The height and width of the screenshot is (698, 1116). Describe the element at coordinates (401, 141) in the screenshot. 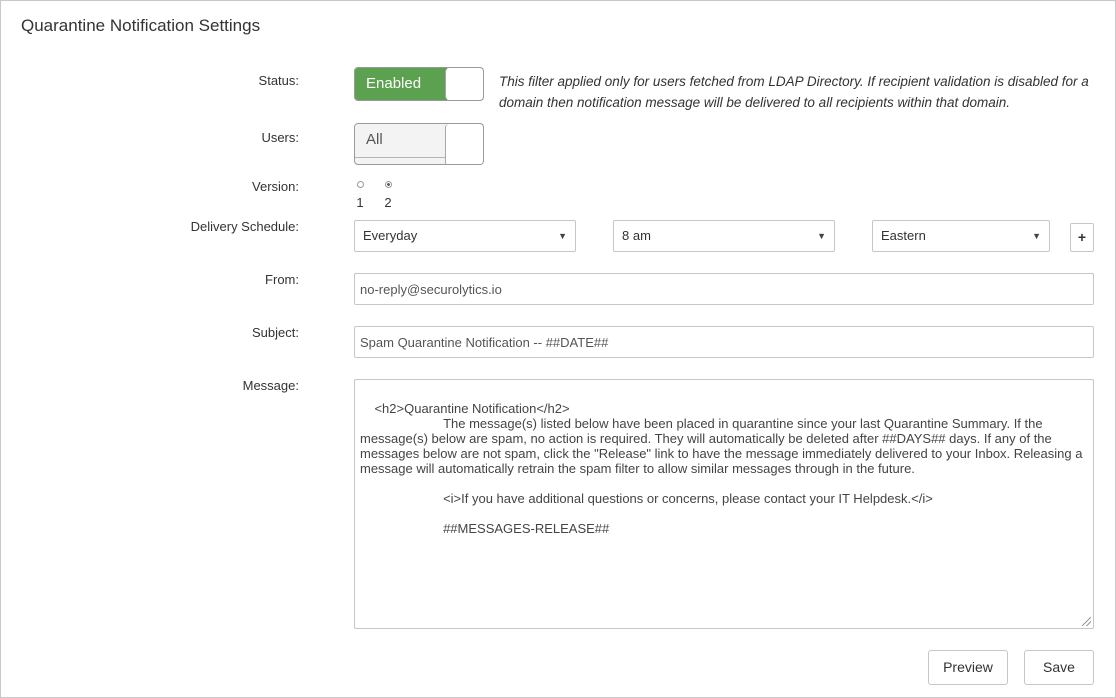

I see `users-toggle-text: All` at that location.